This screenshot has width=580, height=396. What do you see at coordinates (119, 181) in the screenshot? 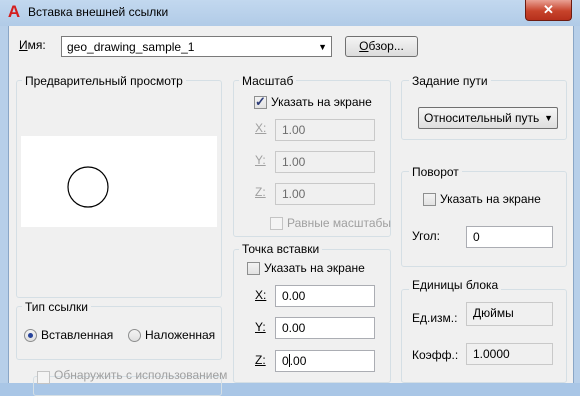
I see `preview-canvas` at bounding box center [119, 181].